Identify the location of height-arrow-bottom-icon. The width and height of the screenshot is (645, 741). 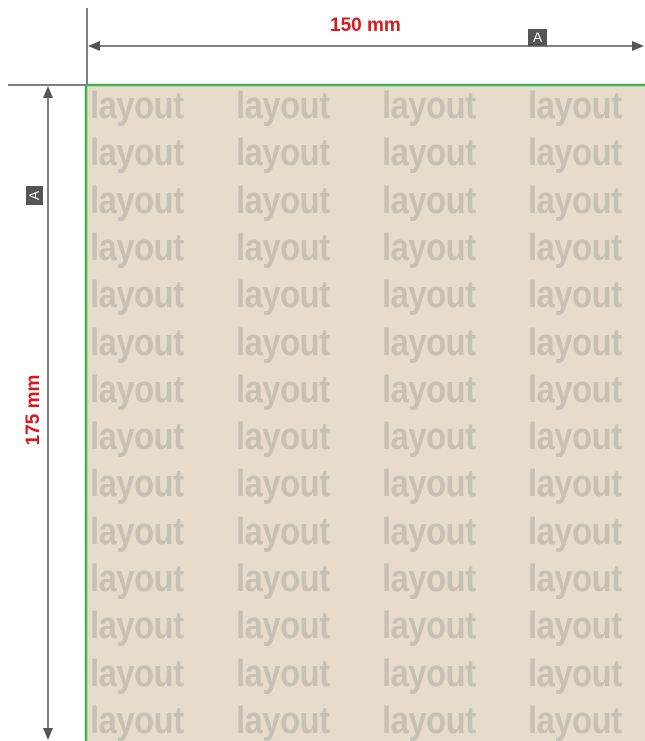
(48, 734).